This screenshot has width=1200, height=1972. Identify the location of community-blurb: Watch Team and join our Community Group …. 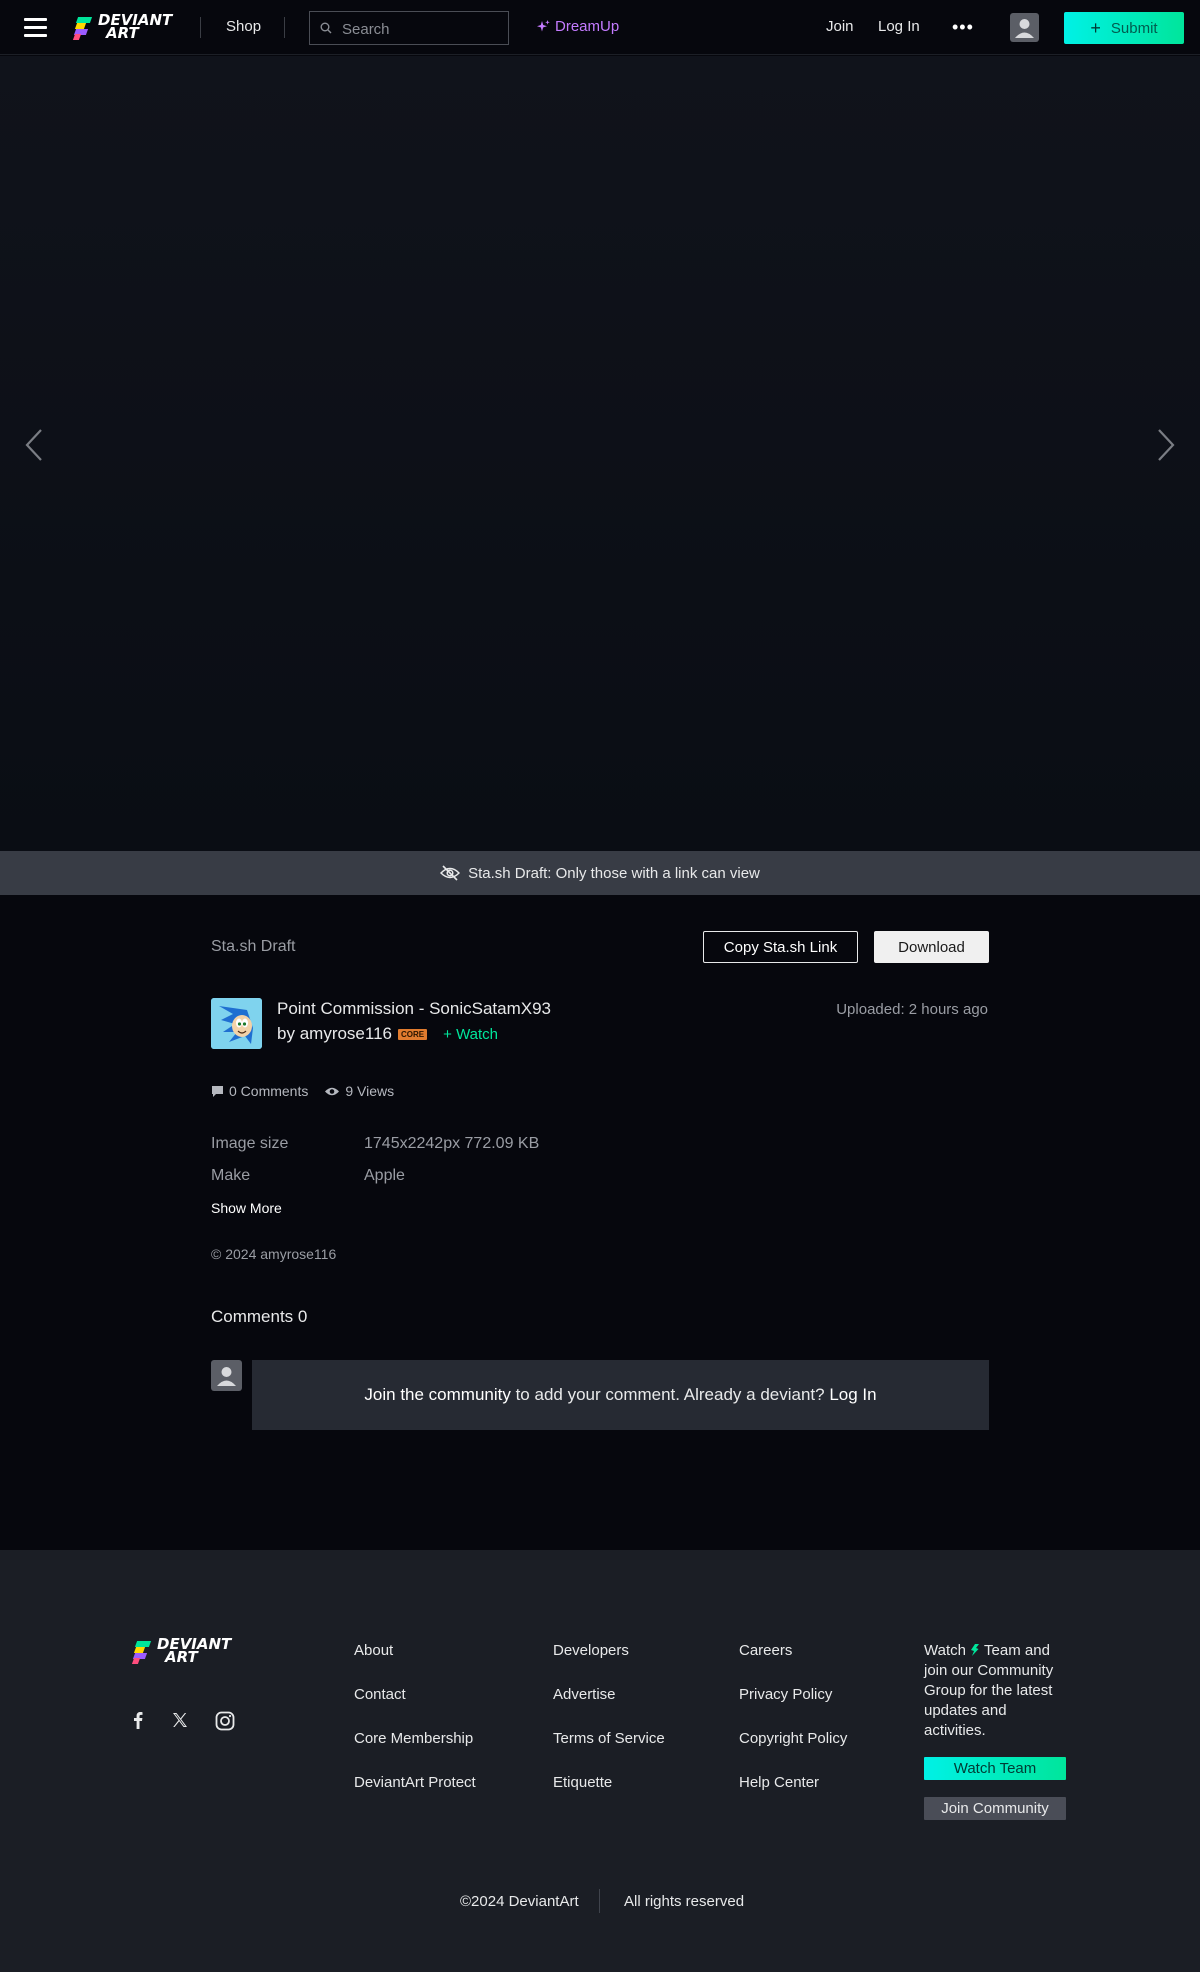
(996, 1691).